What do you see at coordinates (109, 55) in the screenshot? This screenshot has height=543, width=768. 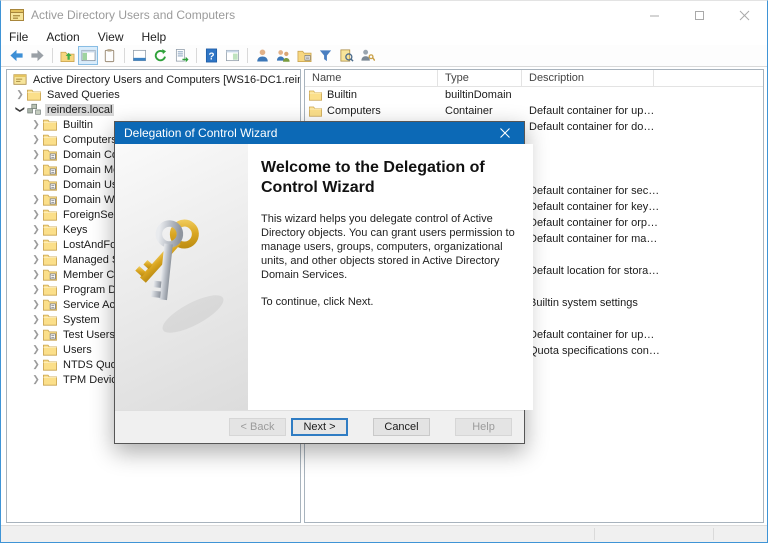 I see `properties-icon` at bounding box center [109, 55].